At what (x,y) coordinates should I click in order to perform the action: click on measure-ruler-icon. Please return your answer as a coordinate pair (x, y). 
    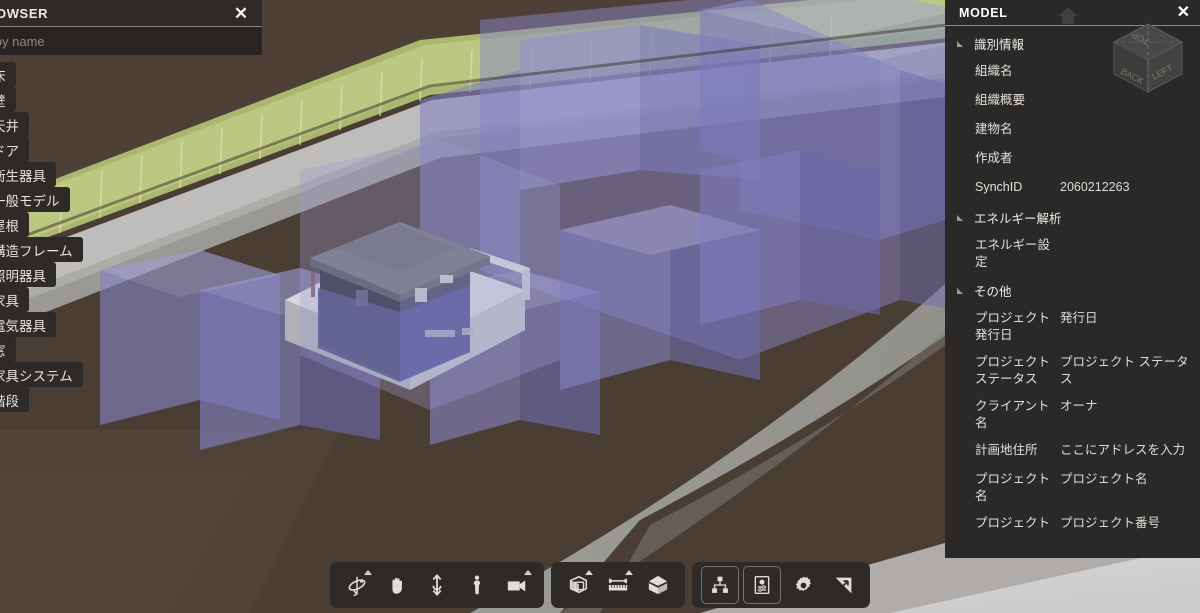
    Looking at the image, I should click on (618, 585).